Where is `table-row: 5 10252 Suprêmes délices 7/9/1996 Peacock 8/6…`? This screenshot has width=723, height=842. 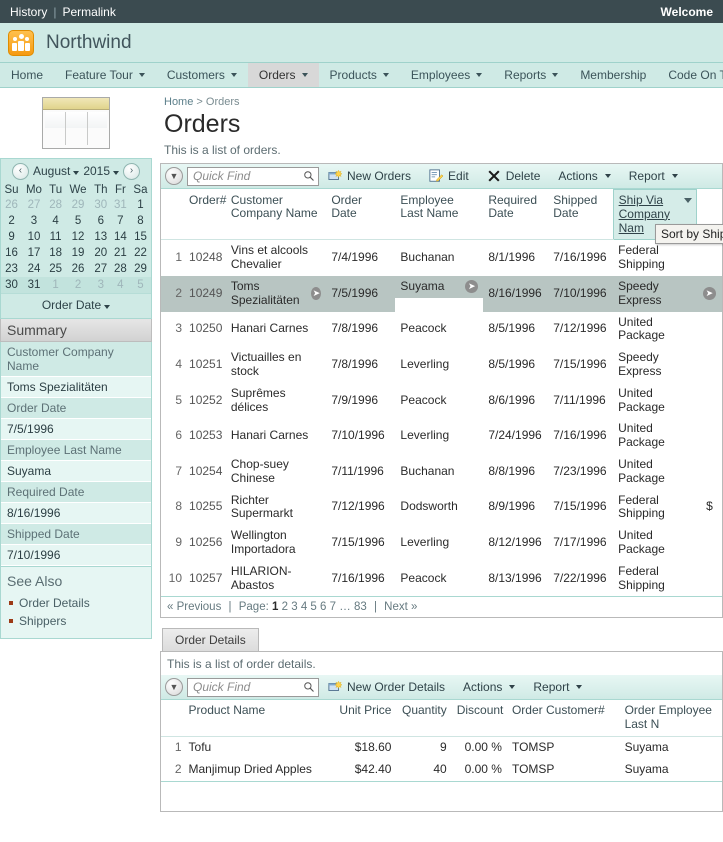
table-row: 5 10252 Suprêmes délices 7/9/1996 Peacock 8/6… is located at coordinates (441, 401).